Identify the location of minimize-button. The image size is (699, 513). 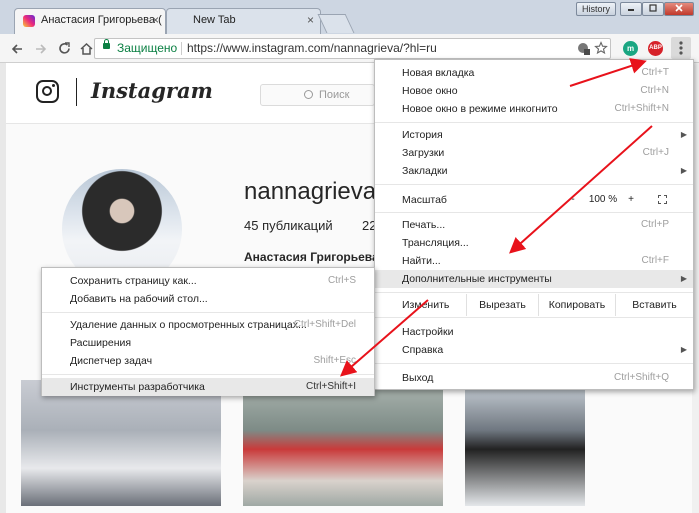
(631, 9).